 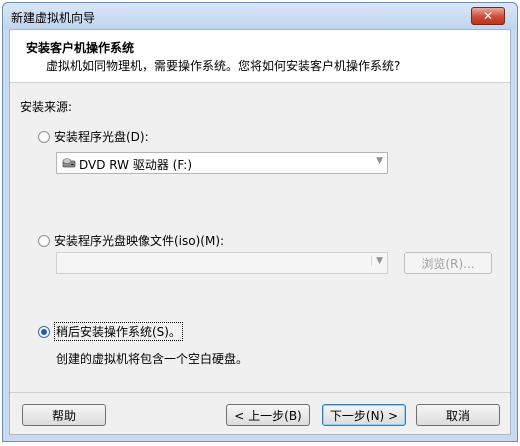 What do you see at coordinates (260, 16) in the screenshot?
I see `title-bar: 新建虚拟机向导 ✕` at bounding box center [260, 16].